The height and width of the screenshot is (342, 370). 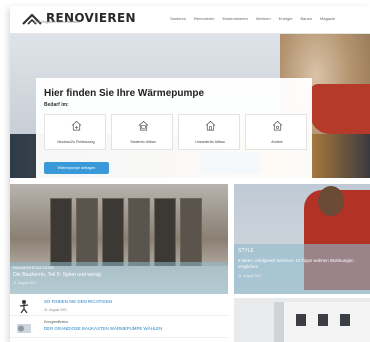 I want to click on article-image-head, so click(x=331, y=201).